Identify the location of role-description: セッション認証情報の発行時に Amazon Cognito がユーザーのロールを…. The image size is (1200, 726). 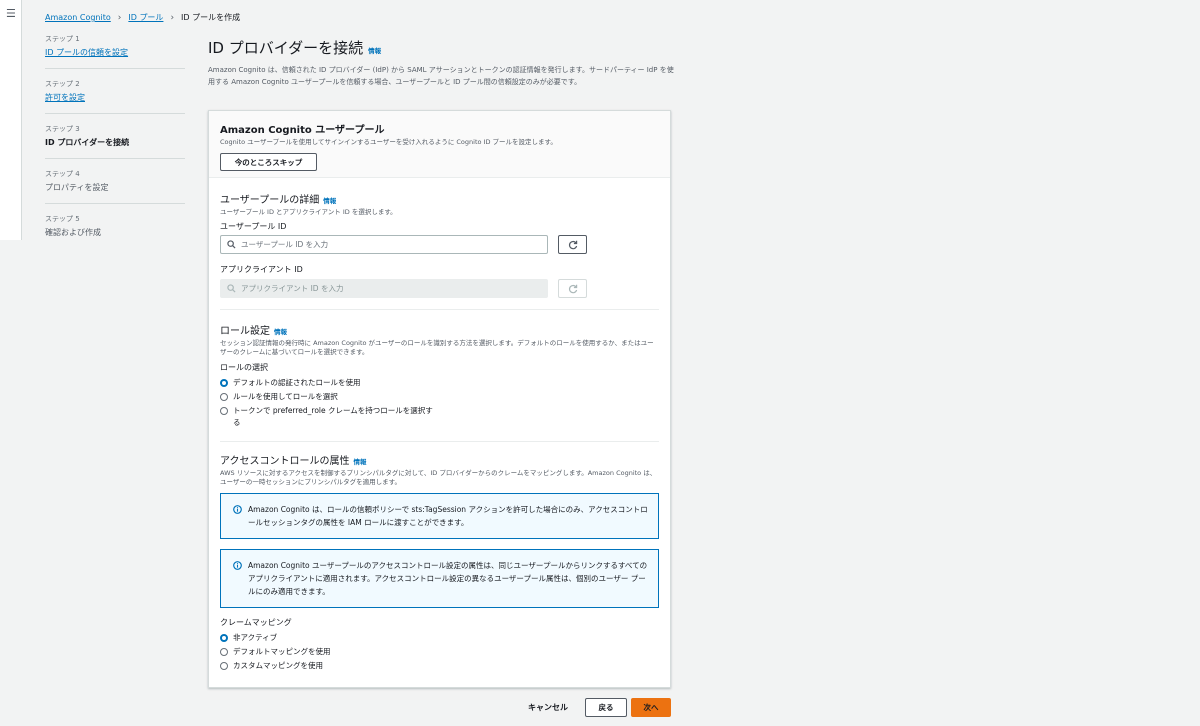
(437, 347).